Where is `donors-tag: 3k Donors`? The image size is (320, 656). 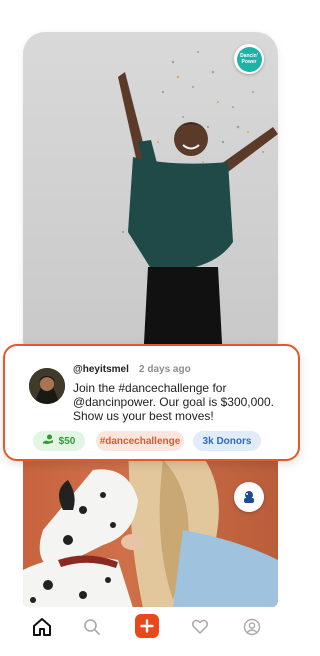
donors-tag: 3k Donors is located at coordinates (227, 441).